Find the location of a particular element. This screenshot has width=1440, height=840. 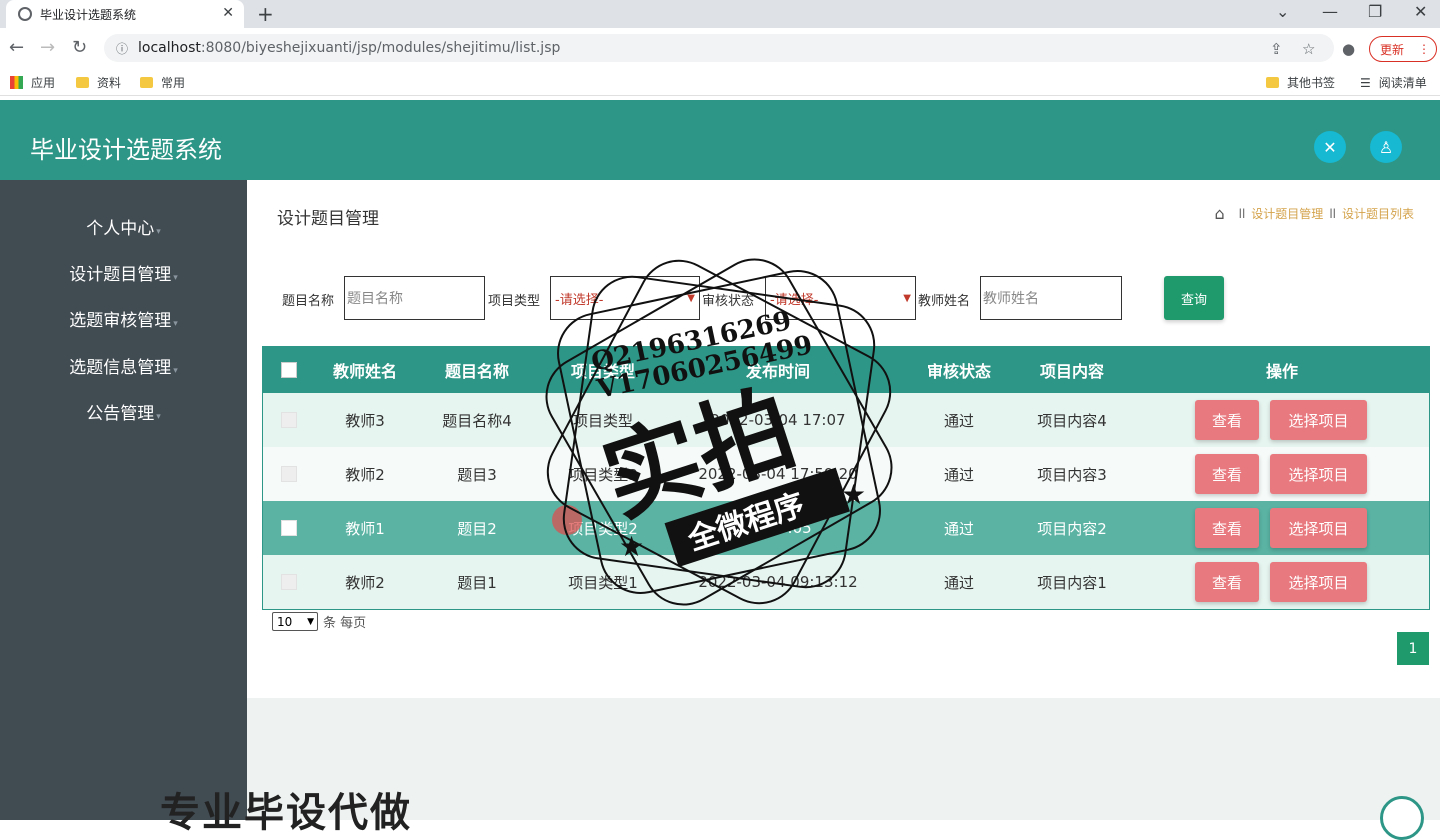

share-icon: ⇪ is located at coordinates (1276, 49).